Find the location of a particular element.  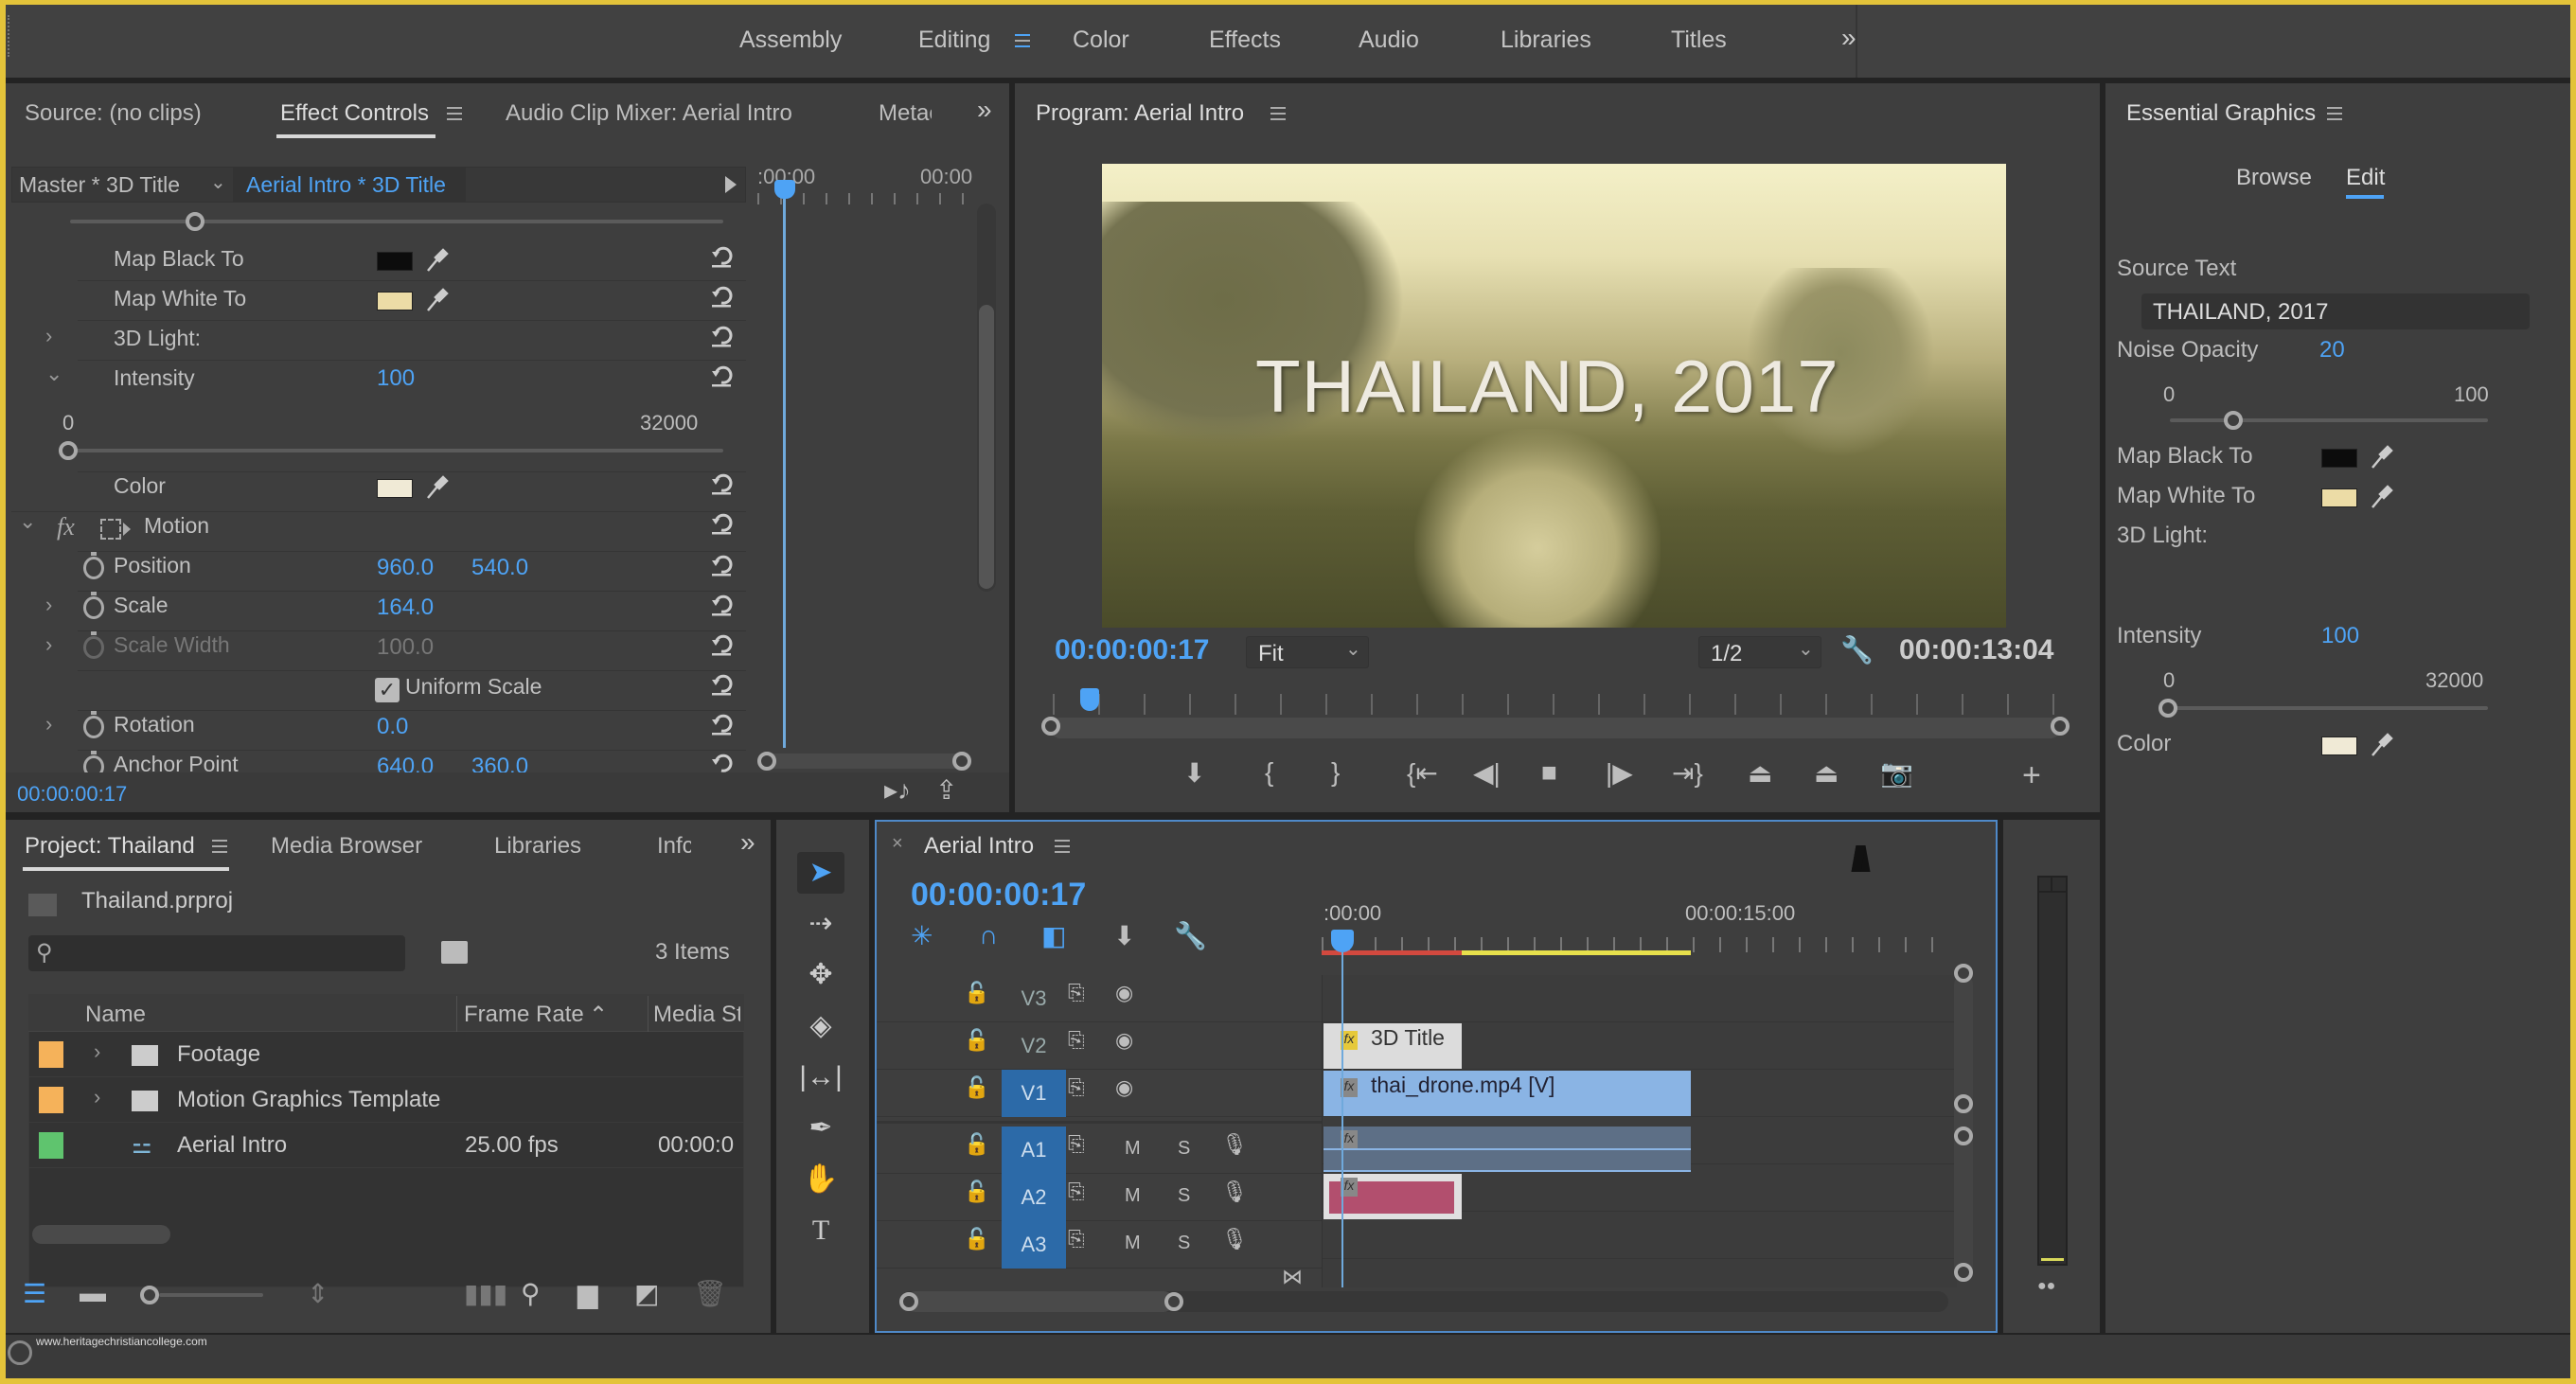

extract-icon: ⏏ is located at coordinates (1826, 773).